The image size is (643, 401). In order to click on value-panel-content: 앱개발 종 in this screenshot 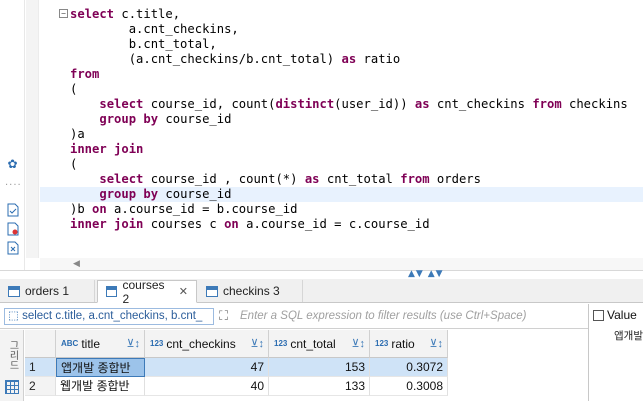, I will do `click(628, 336)`.